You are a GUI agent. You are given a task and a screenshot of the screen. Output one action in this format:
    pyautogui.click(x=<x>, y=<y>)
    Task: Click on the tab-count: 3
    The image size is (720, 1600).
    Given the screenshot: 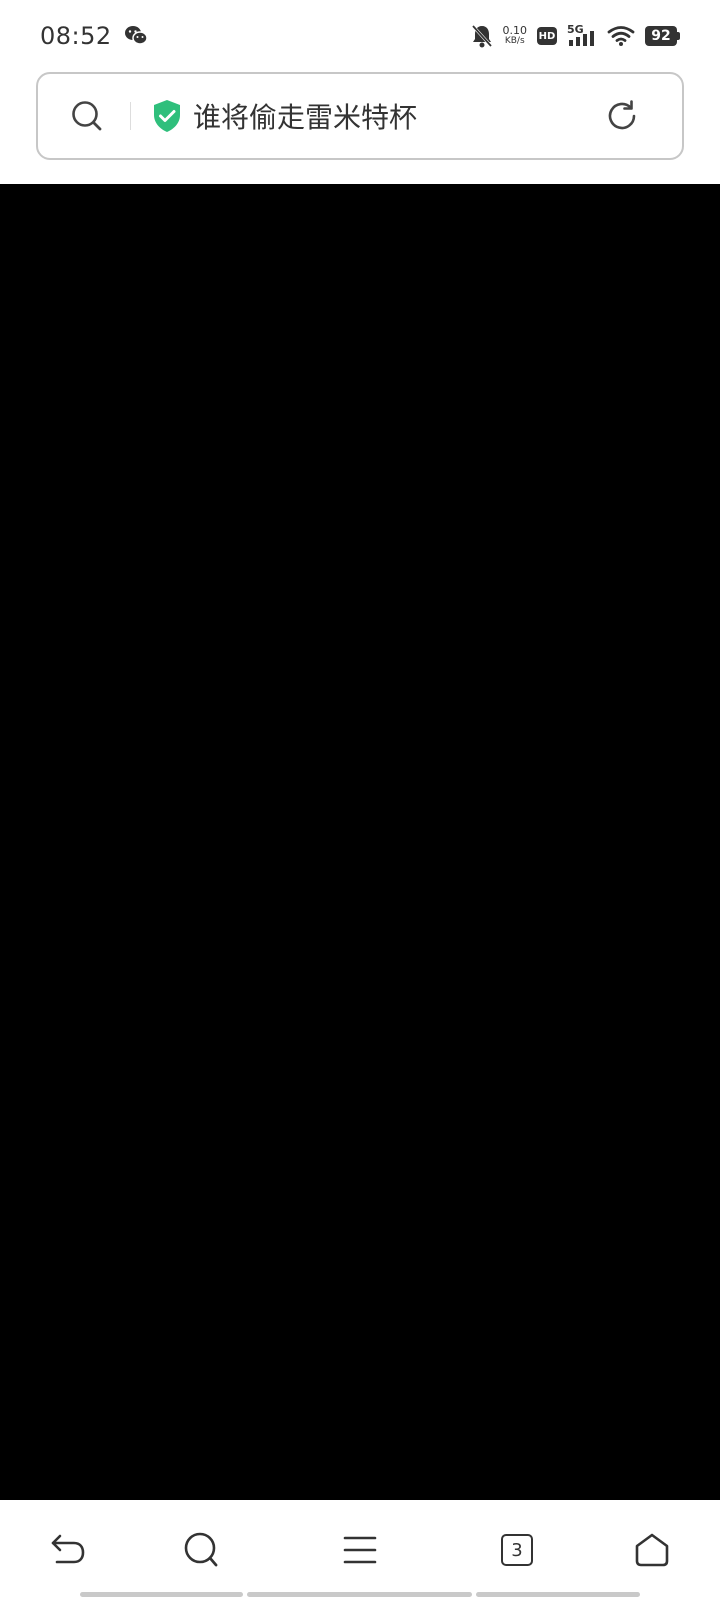 What is the action you would take?
    pyautogui.click(x=517, y=1550)
    